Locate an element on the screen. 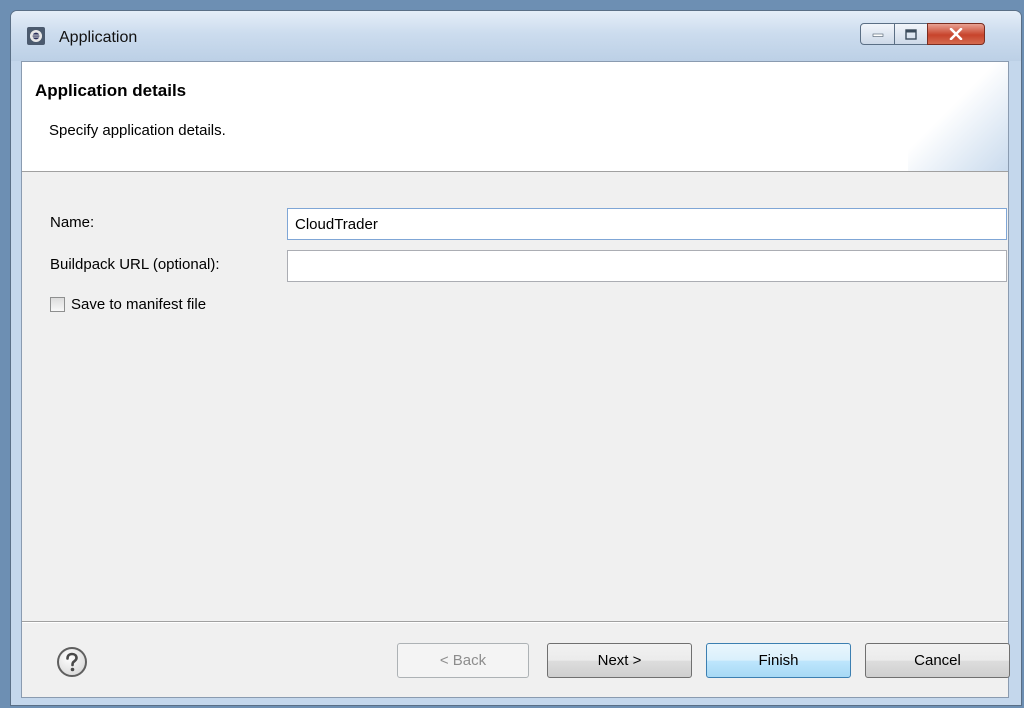 This screenshot has width=1024, height=708. maximize-icon is located at coordinates (911, 34).